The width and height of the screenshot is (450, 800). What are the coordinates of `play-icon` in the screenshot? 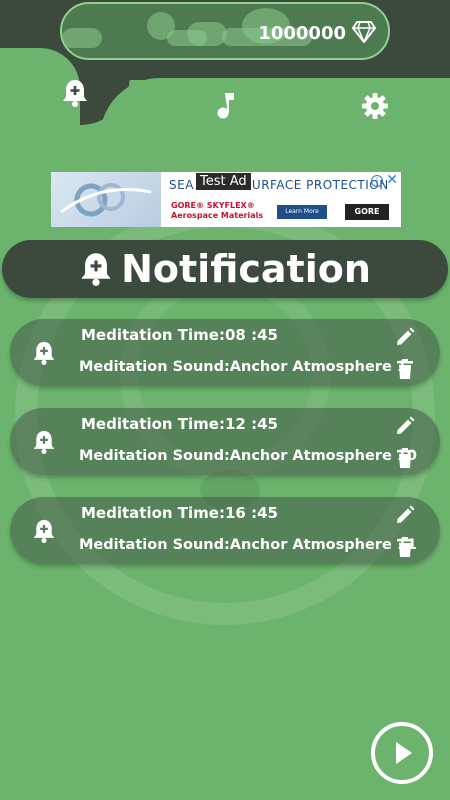 It's located at (404, 753).